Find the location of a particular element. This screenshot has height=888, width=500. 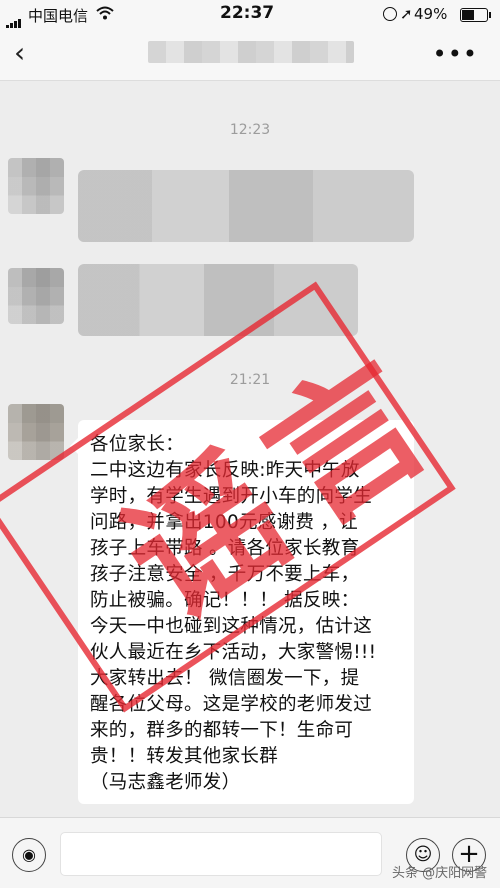

battery-percent: 49% is located at coordinates (431, 14).